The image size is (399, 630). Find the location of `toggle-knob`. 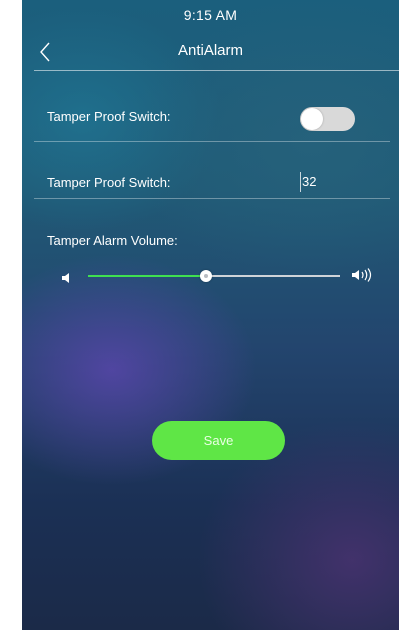

toggle-knob is located at coordinates (312, 119).